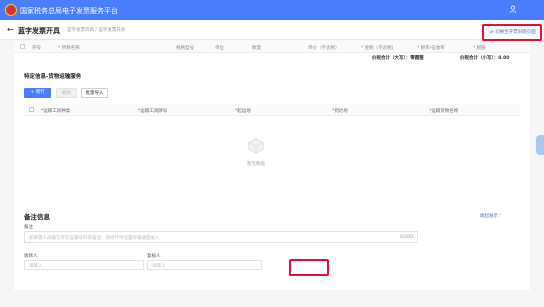 The height and width of the screenshot is (307, 544). What do you see at coordinates (221, 237) in the screenshot?
I see `remark-textarea: 如果需人员编写开在运输号码等备注，请修行项设置导输通量录入 0/200` at bounding box center [221, 237].